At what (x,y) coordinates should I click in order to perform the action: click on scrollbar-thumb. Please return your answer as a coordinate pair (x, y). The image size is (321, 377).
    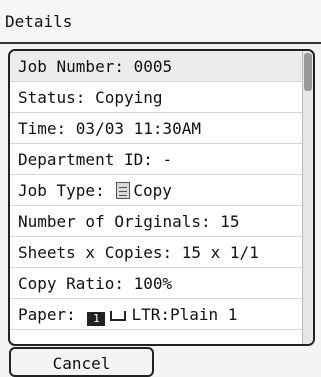
    Looking at the image, I should click on (308, 72).